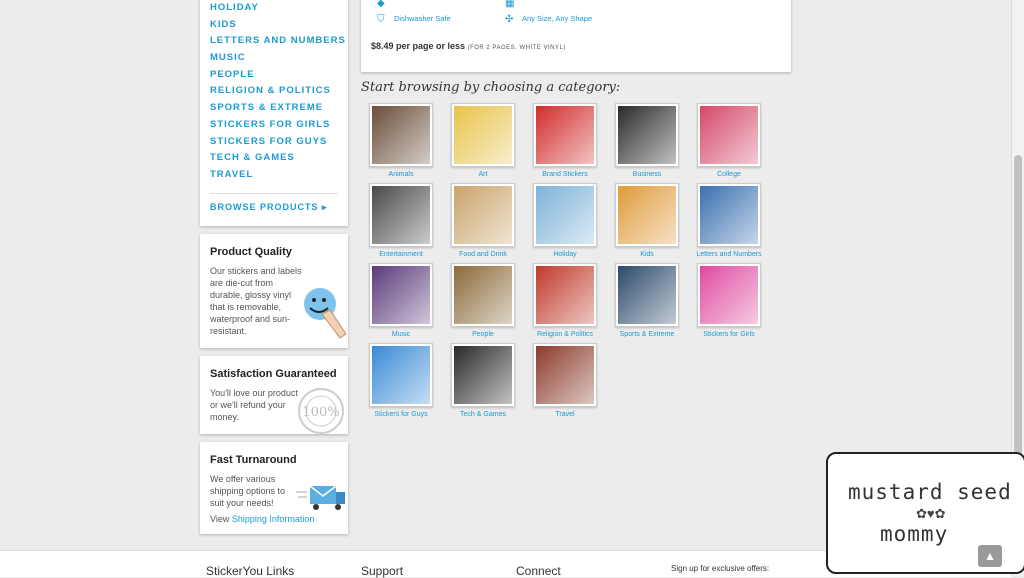 This screenshot has height=578, width=1024. I want to click on category-tile: Kids, so click(647, 220).